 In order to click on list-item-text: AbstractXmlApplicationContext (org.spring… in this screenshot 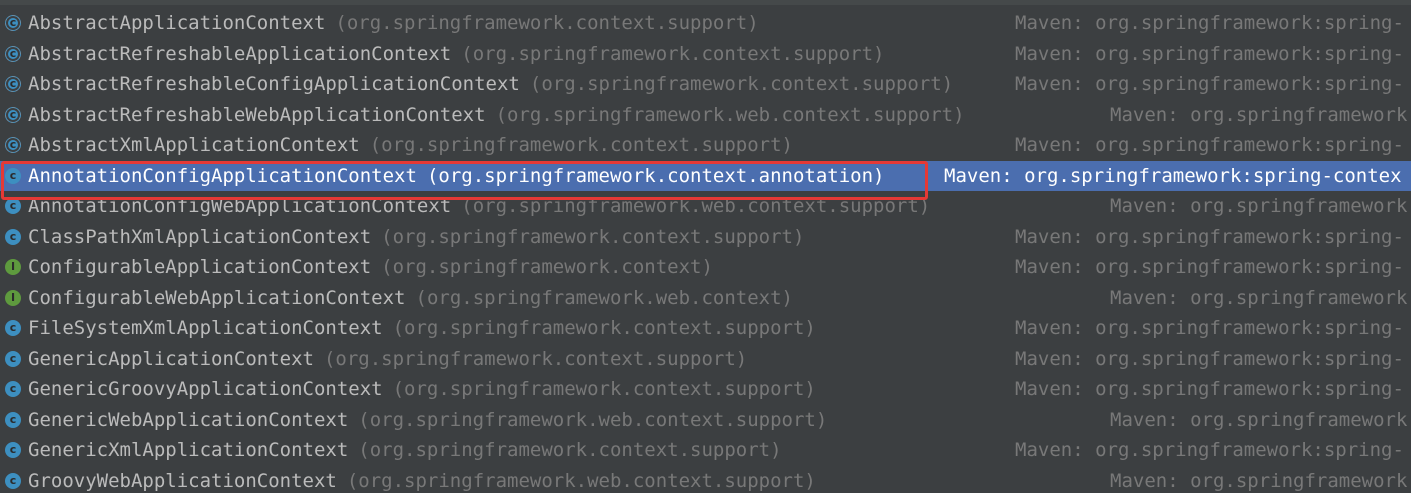, I will do `click(410, 145)`.